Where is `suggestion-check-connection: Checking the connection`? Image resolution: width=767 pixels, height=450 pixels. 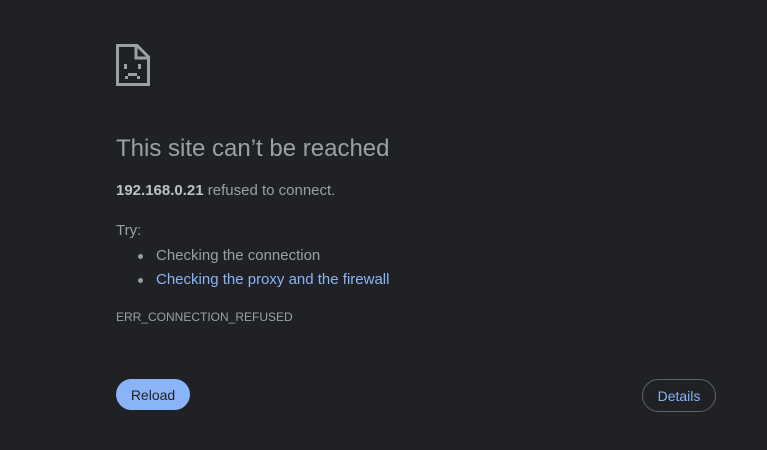 suggestion-check-connection: Checking the connection is located at coordinates (252, 256).